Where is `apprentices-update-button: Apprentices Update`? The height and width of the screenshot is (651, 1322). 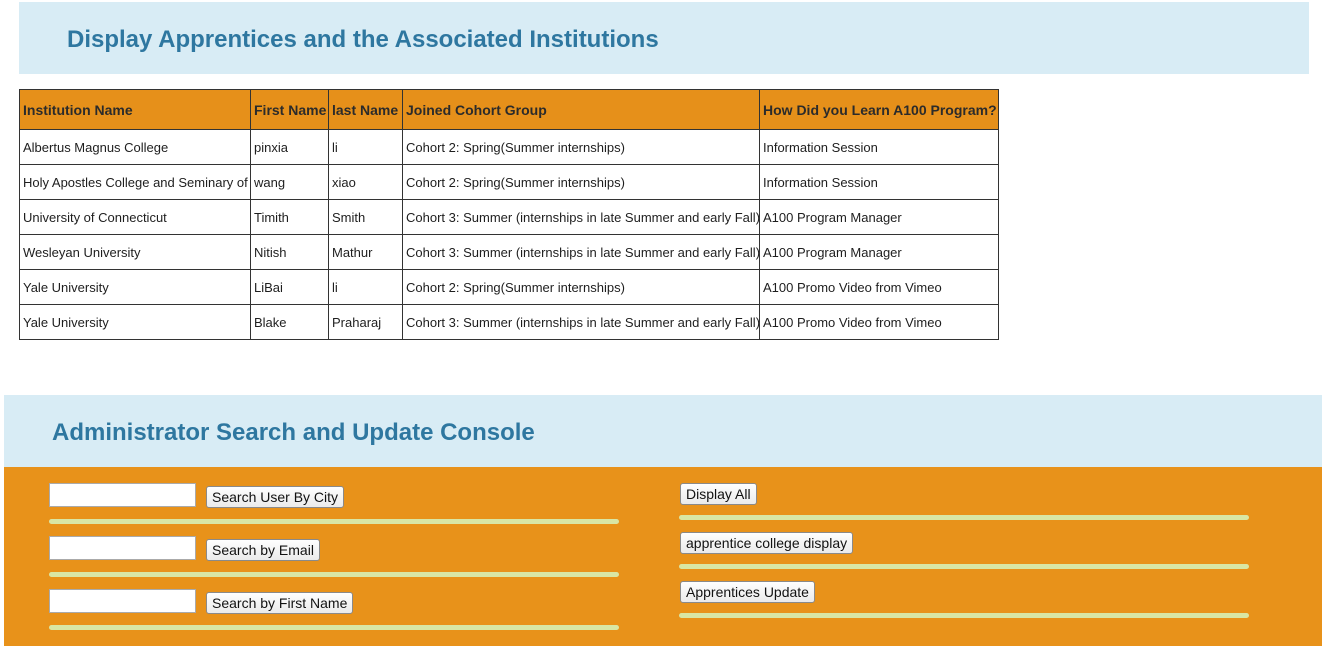
apprentices-update-button: Apprentices Update is located at coordinates (747, 592).